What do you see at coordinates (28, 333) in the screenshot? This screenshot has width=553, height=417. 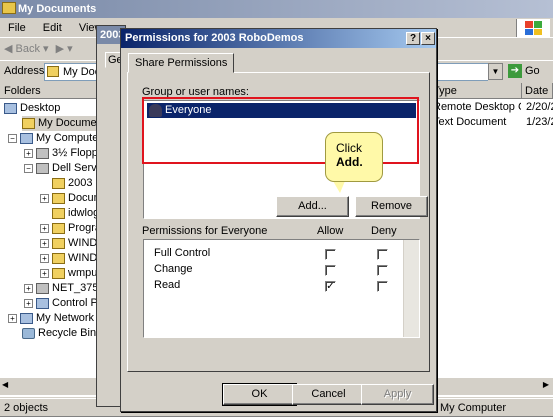 I see `recycle-bin-icon` at bounding box center [28, 333].